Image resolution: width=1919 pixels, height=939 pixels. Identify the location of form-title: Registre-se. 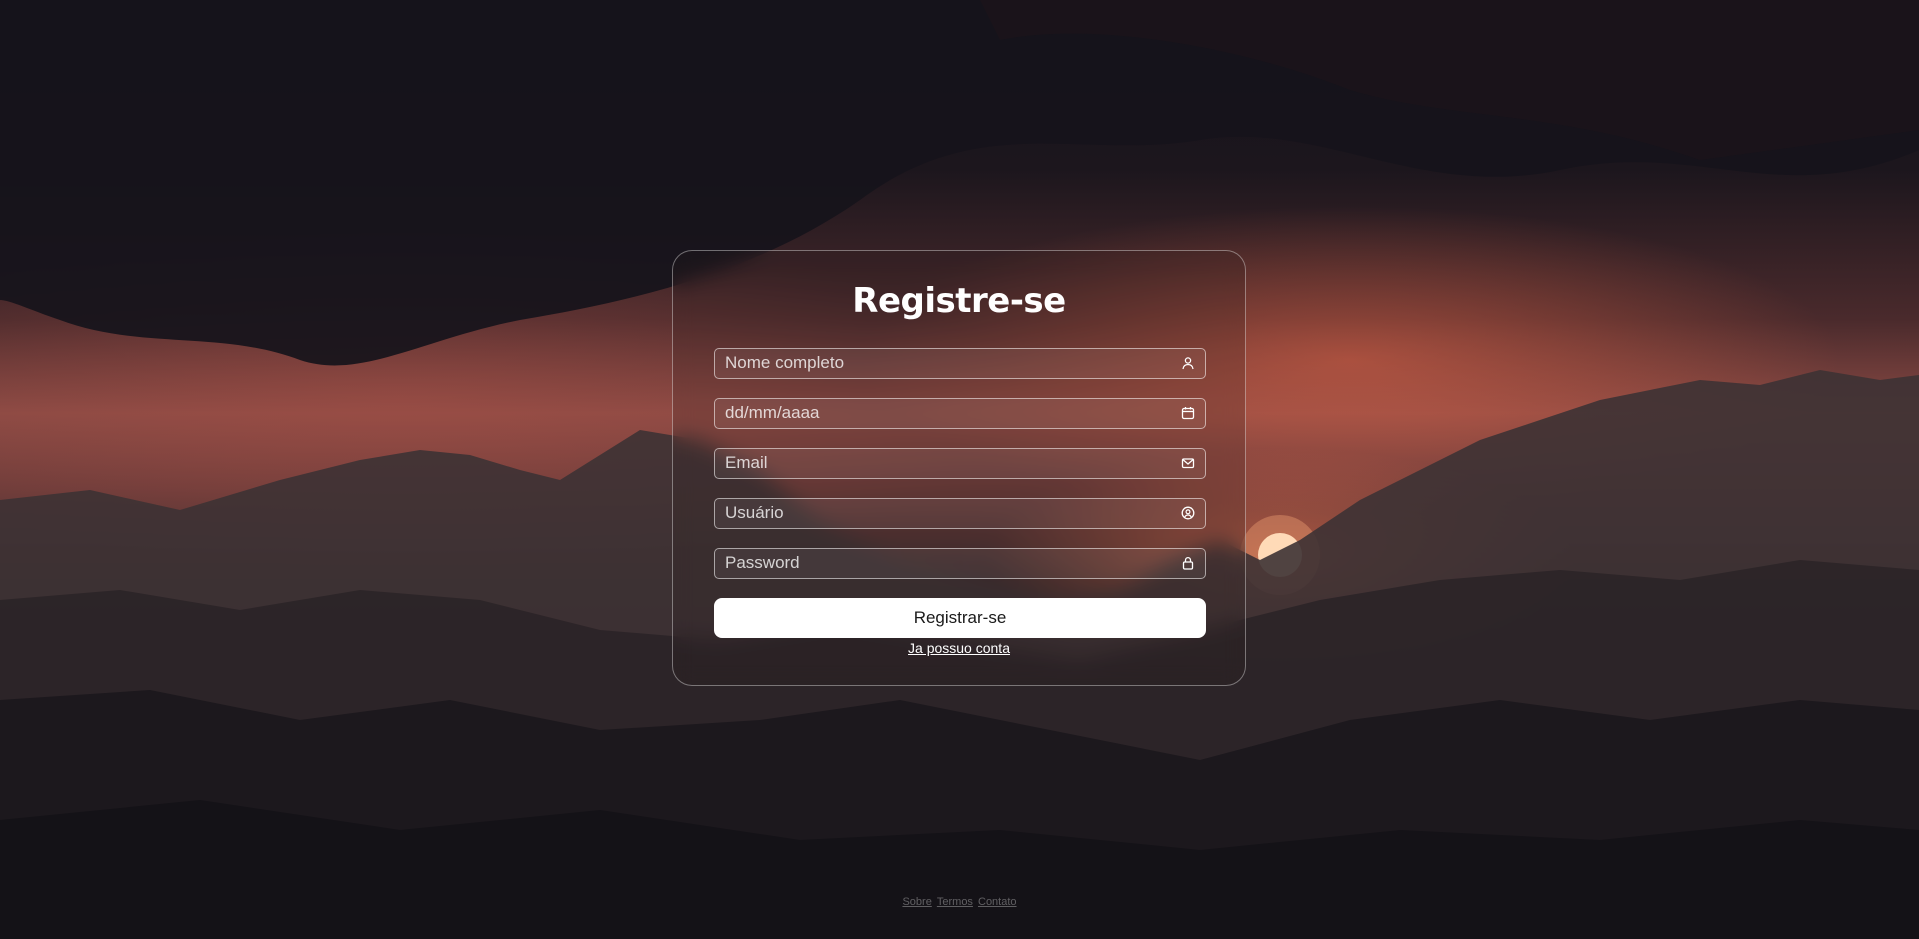
(959, 301).